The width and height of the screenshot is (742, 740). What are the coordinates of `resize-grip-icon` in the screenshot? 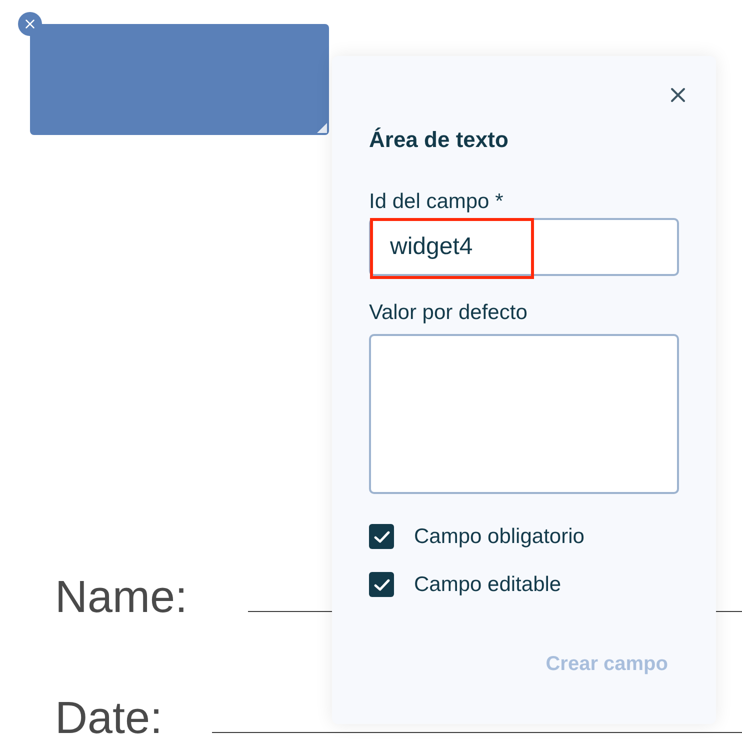 It's located at (322, 128).